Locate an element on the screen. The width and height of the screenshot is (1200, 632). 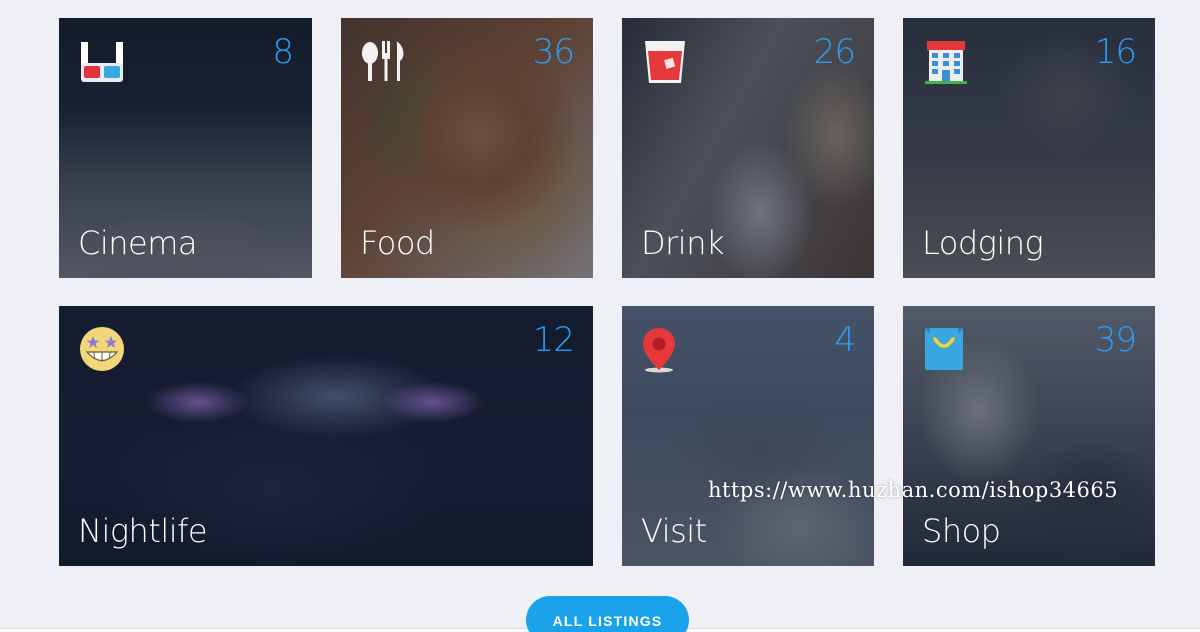
food-label: Food is located at coordinates (397, 243).